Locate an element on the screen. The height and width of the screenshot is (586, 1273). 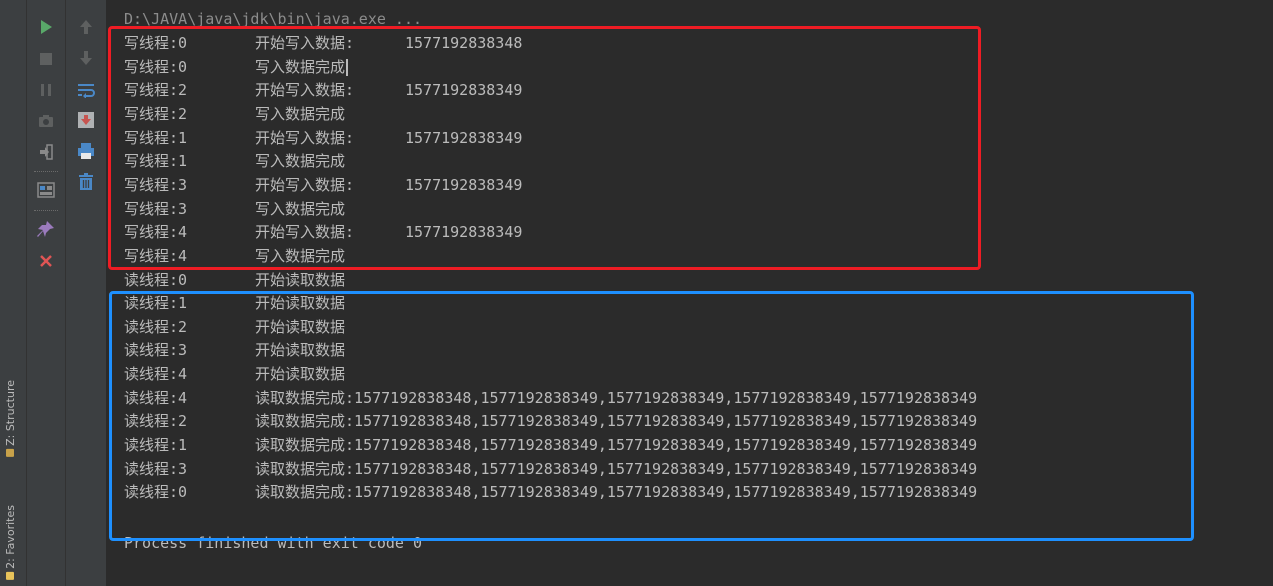
structure-tab-label: Z: Structure is located at coordinates (10, 413).